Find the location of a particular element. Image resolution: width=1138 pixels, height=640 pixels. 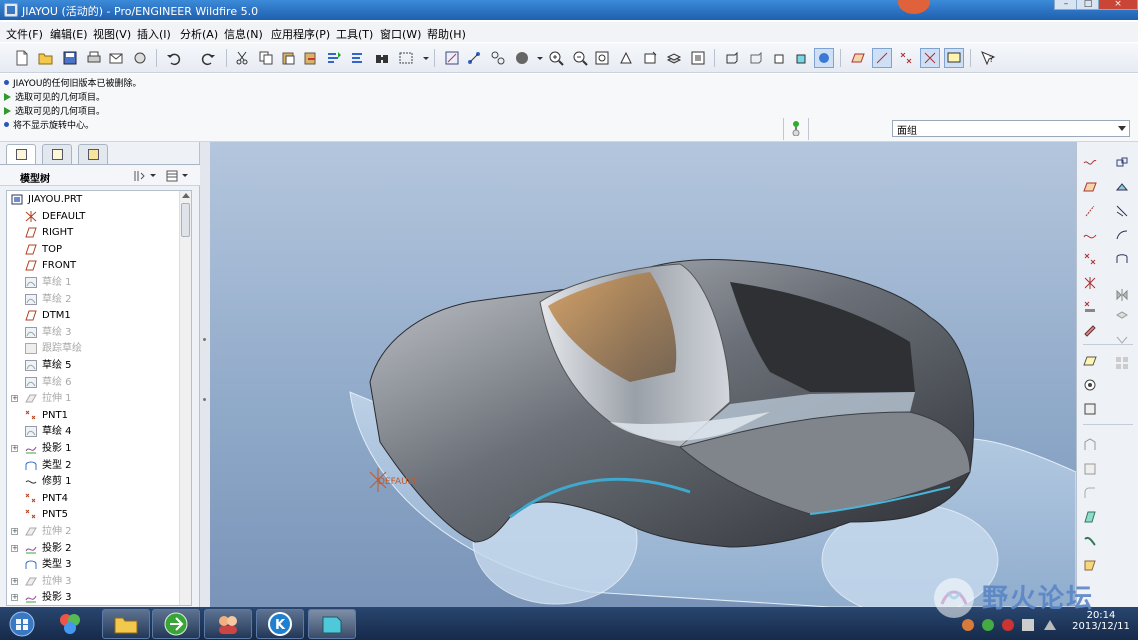

enhanced-realism-icon is located at coordinates (824, 58).